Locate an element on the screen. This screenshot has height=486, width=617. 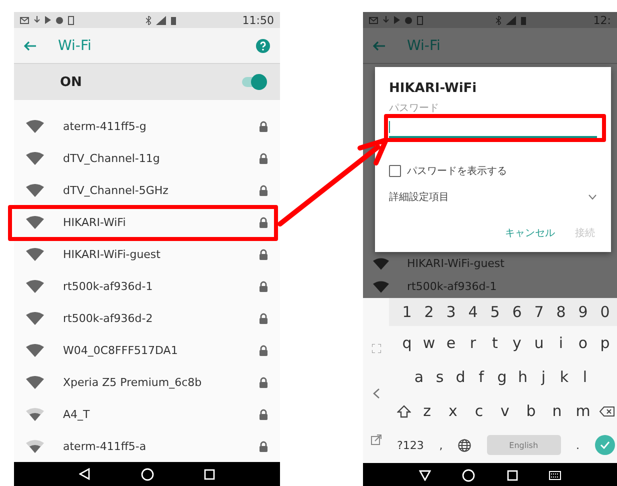
chevron-icon is located at coordinates (592, 197).